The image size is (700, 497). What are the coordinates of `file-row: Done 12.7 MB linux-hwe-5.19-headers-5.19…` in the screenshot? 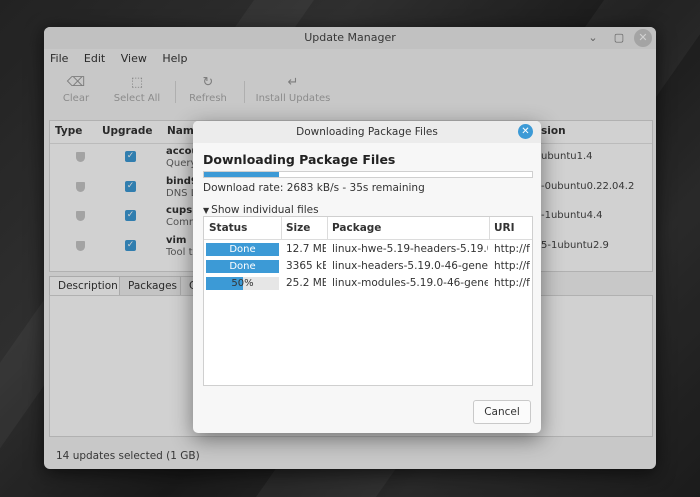 It's located at (368, 249).